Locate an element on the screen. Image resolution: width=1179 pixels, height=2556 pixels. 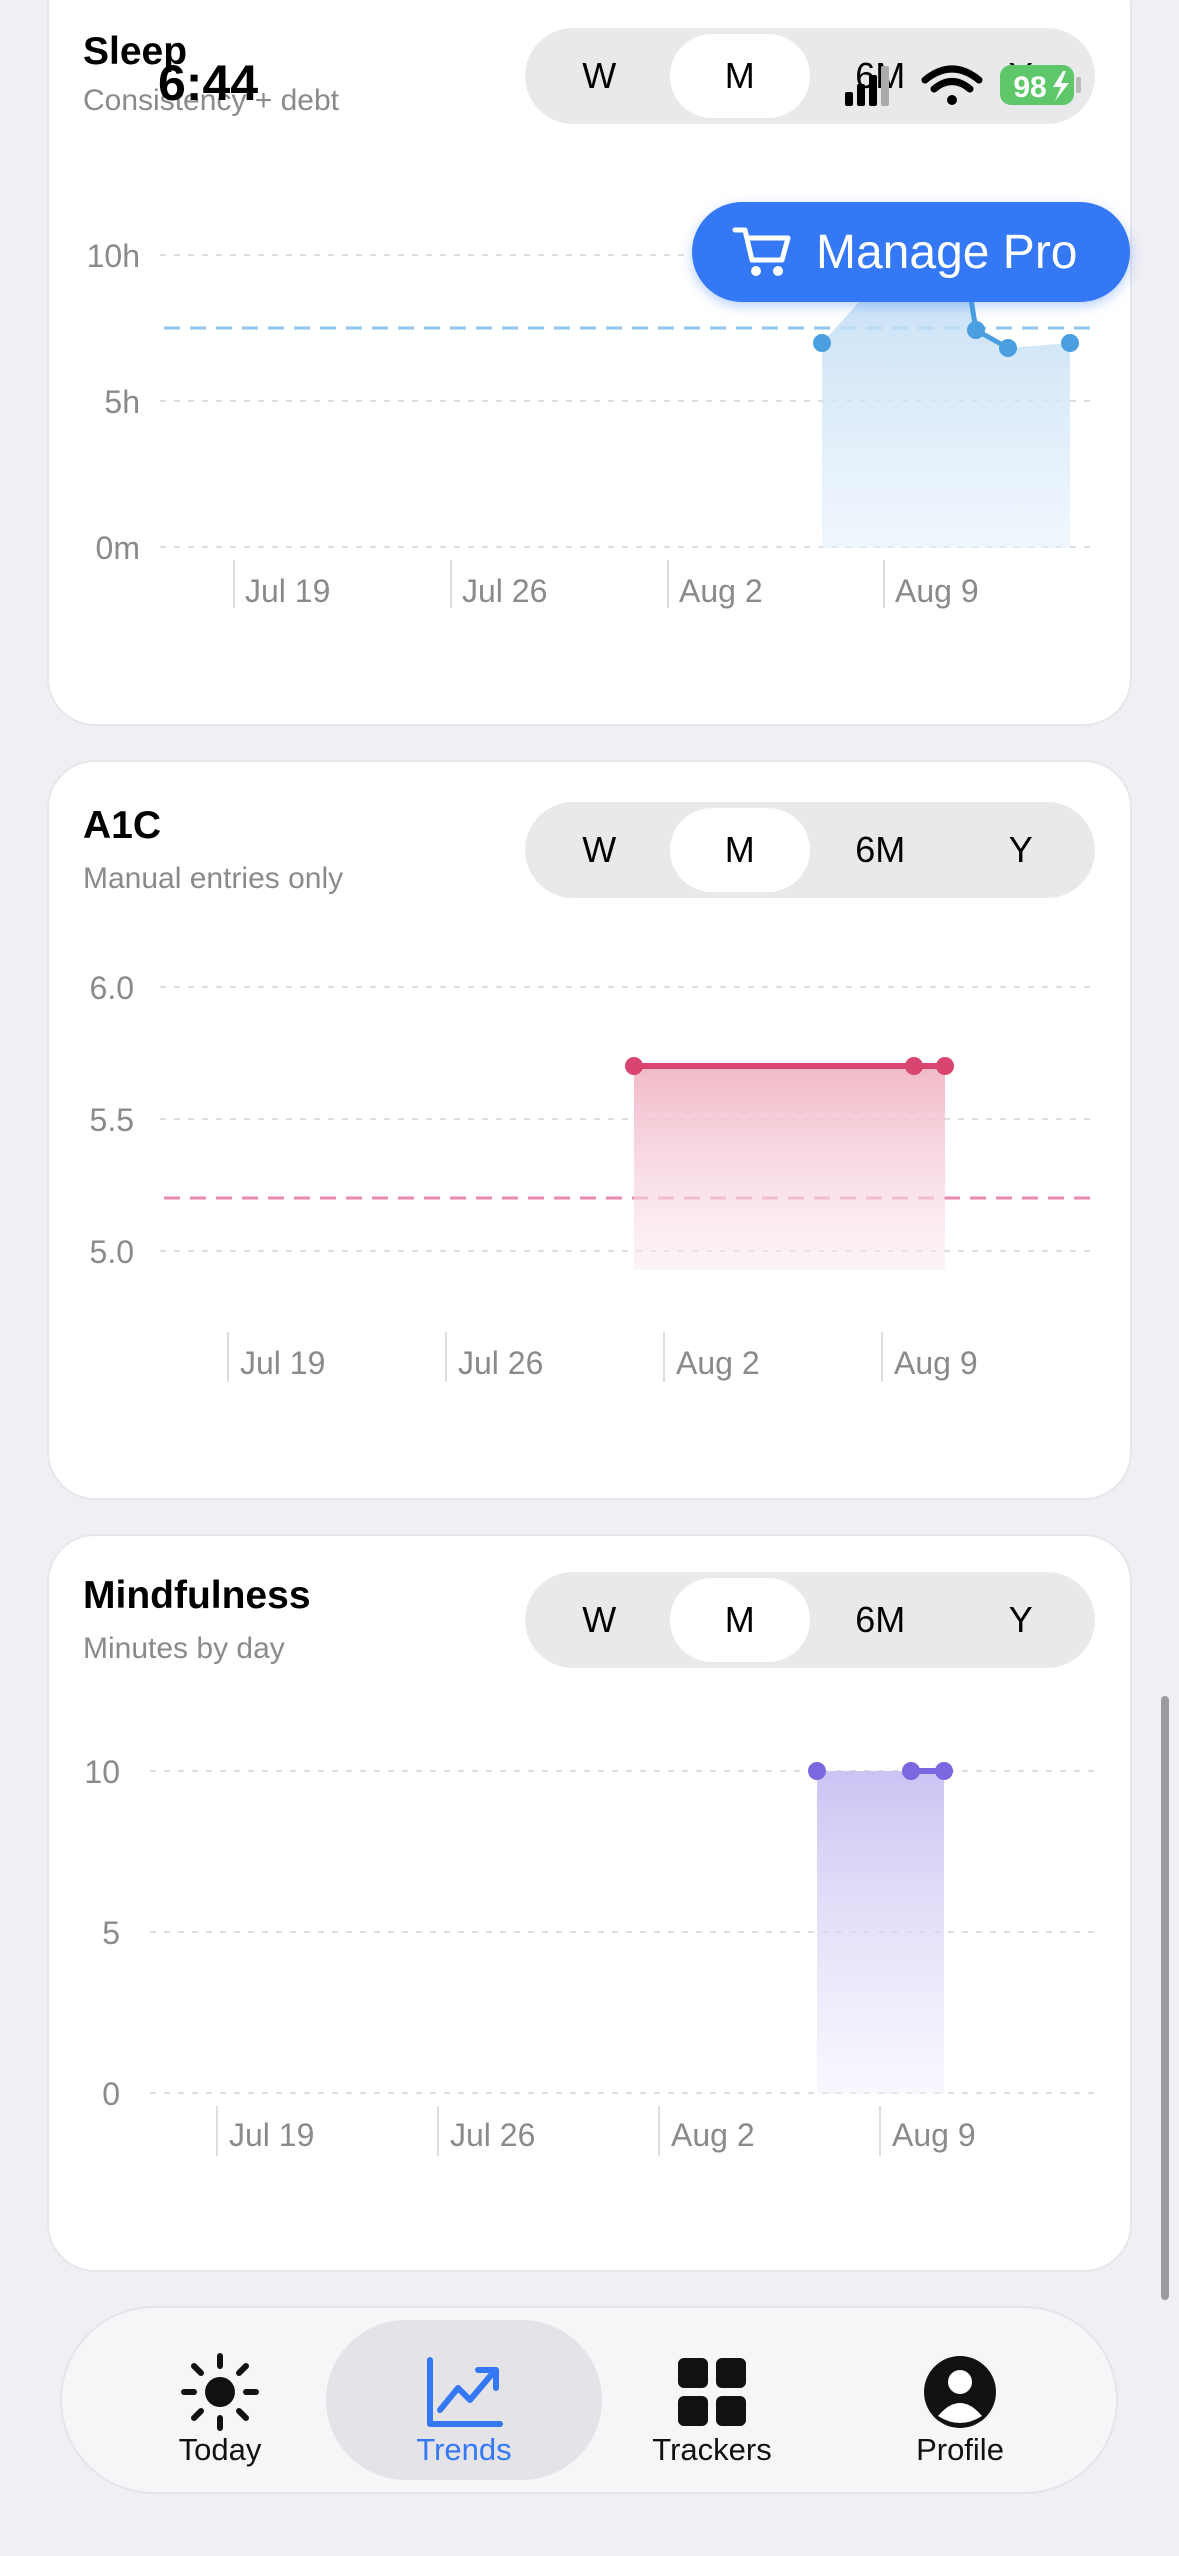
tab-today: Today is located at coordinates (220, 2400).